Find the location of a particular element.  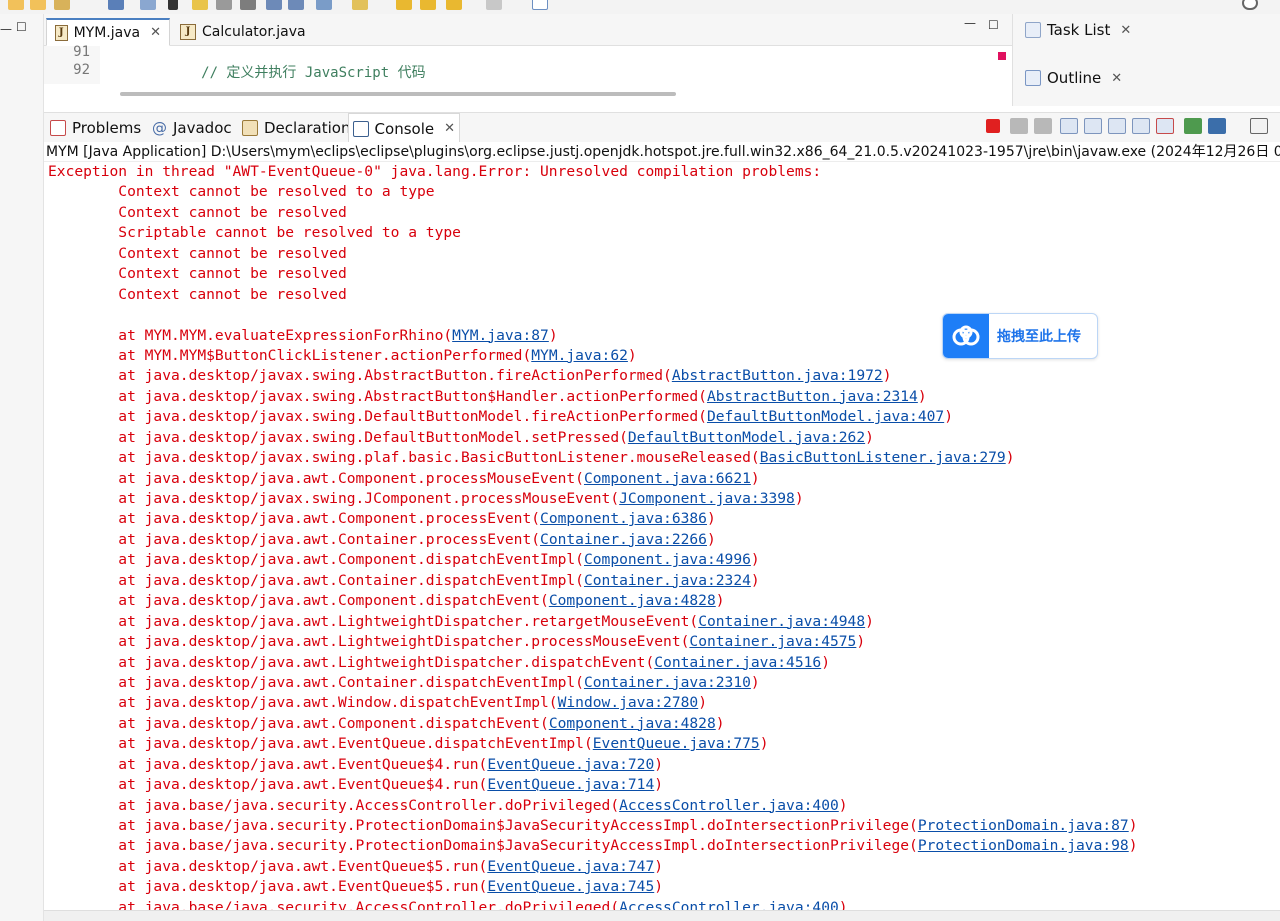

upload-drop-widget: 拖拽至此上传 is located at coordinates (1020, 336).